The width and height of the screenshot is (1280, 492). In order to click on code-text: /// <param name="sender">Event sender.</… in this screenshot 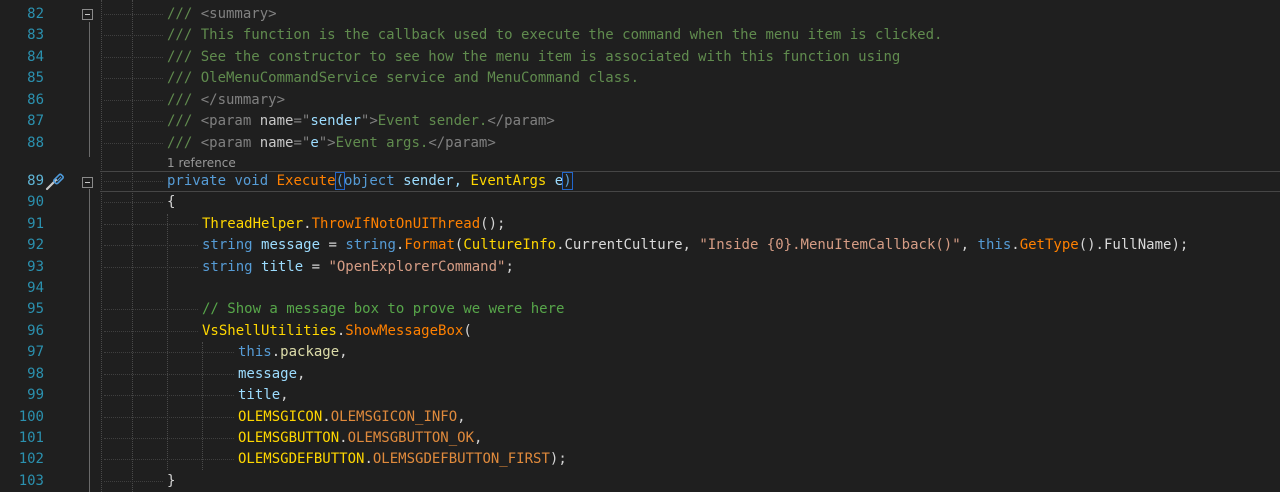, I will do `click(361, 121)`.